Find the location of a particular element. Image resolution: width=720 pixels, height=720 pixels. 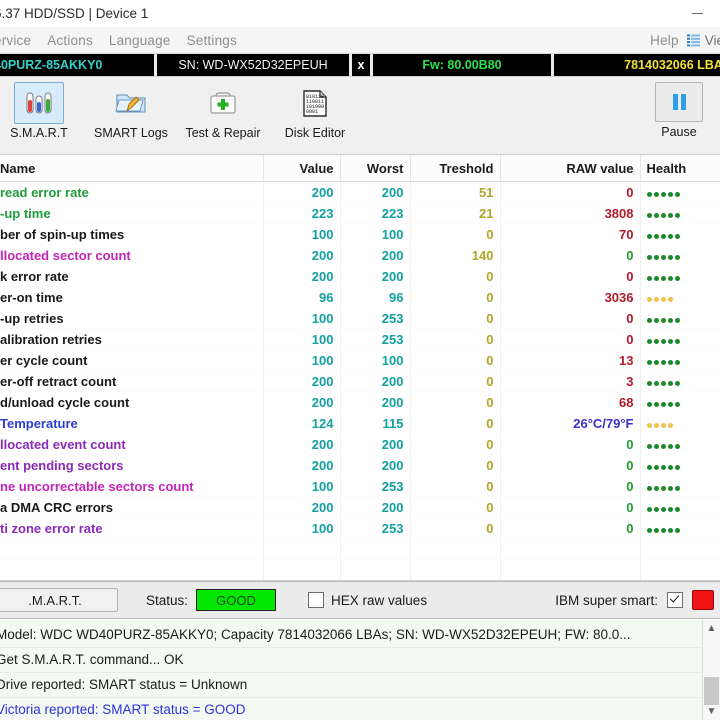

column-header-raw-value: RAW value is located at coordinates (570, 168).